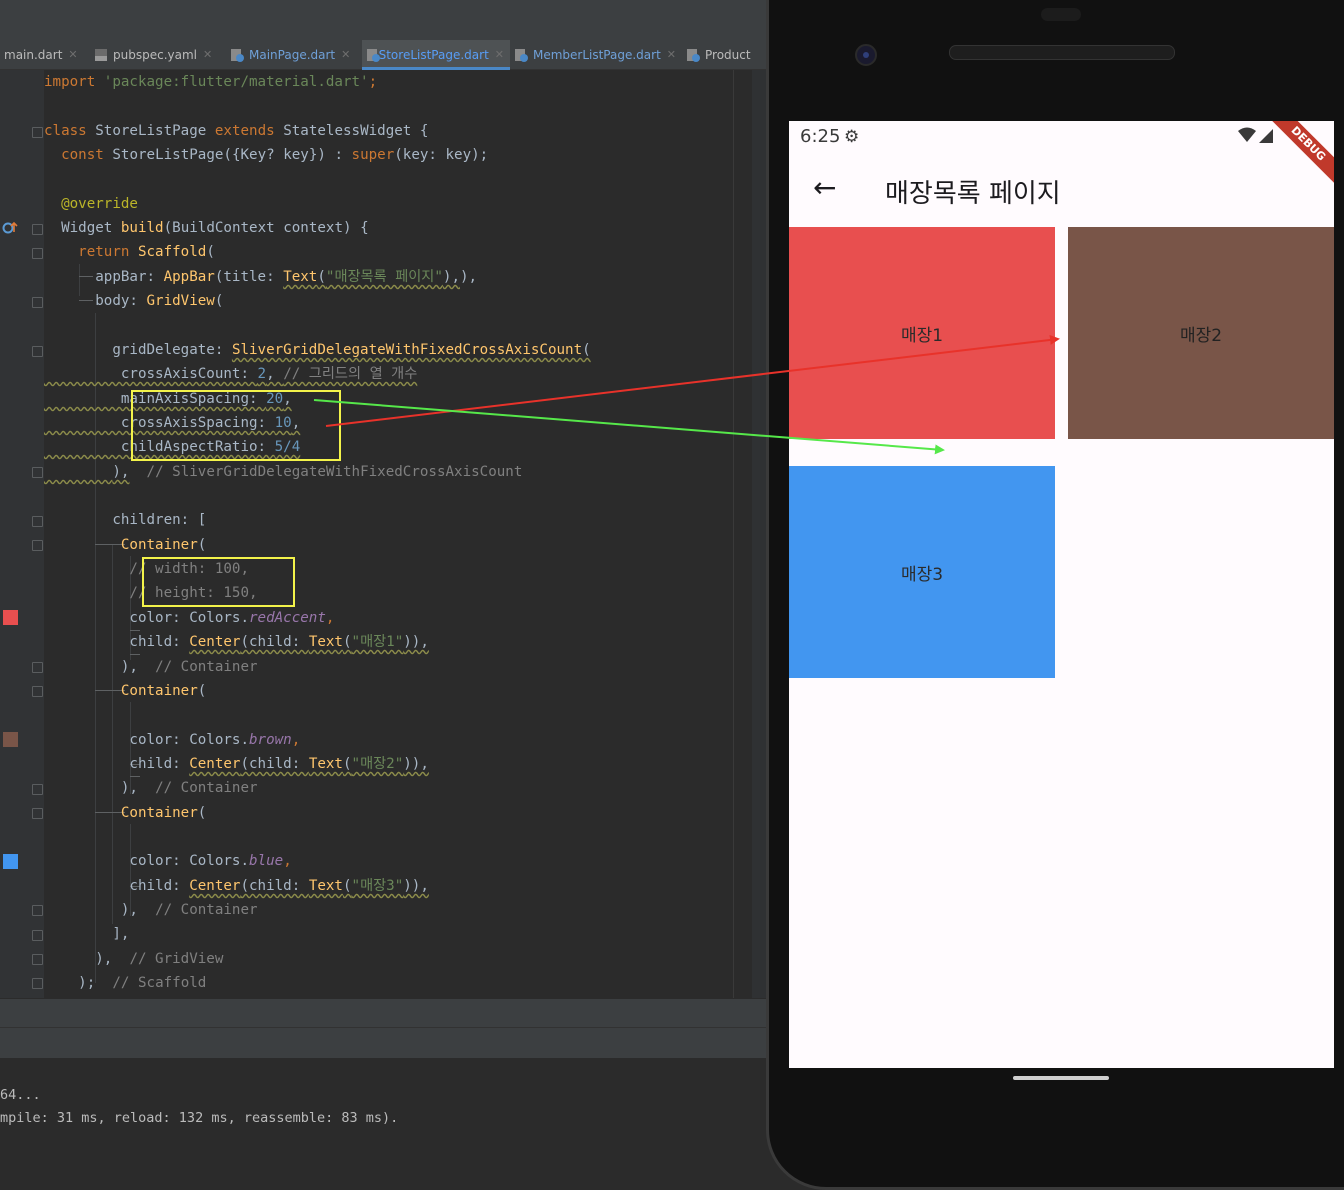  What do you see at coordinates (189, 667) in the screenshot?
I see `code-line-25: ), // Container` at bounding box center [189, 667].